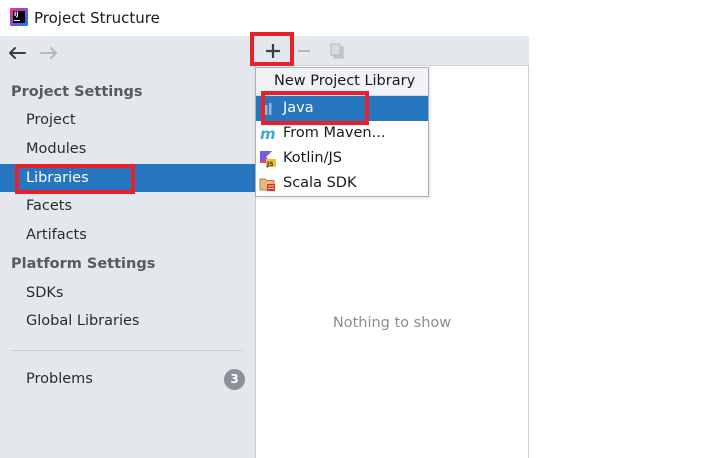  Describe the element at coordinates (127, 379) in the screenshot. I see `sidebar-item-problems: Problems` at that location.